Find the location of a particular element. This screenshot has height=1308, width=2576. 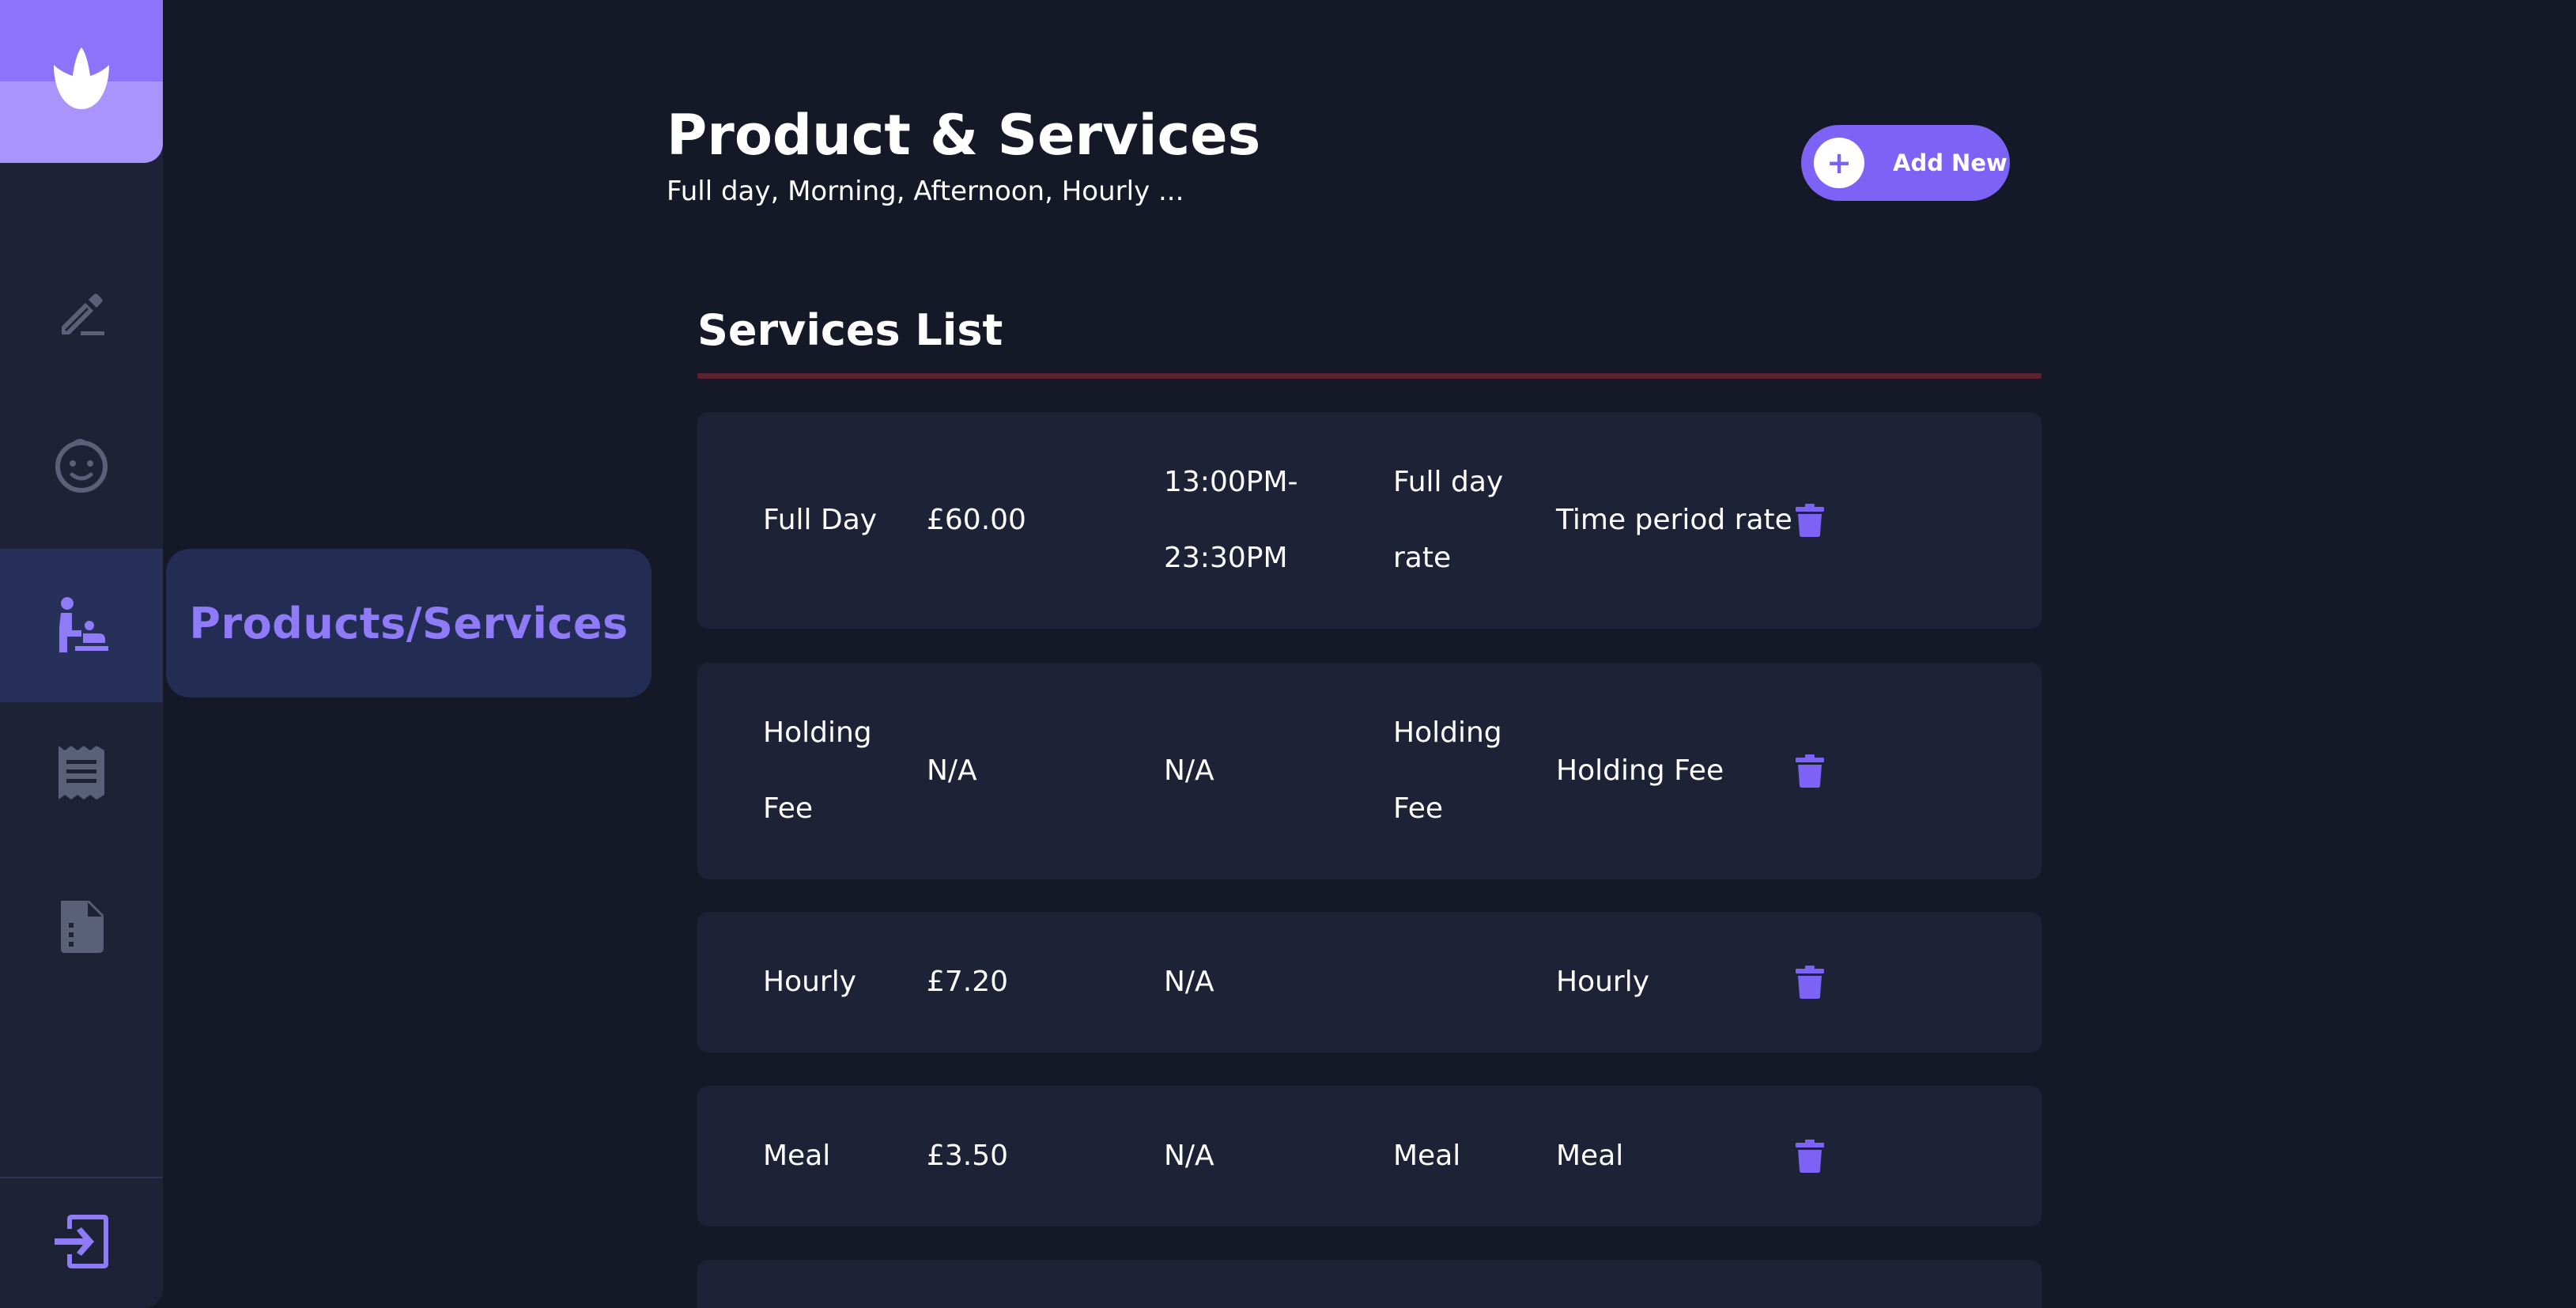

sidebar-item-documents is located at coordinates (81, 926).